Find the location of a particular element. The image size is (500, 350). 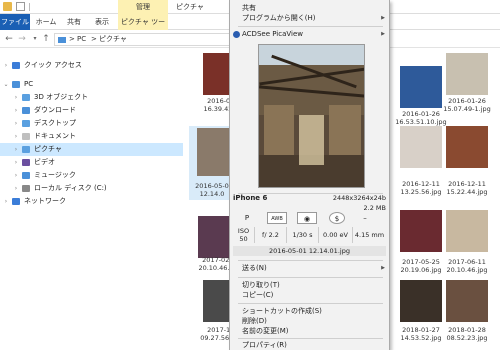

nav-label: デスクトップ is located at coordinates (55, 123).